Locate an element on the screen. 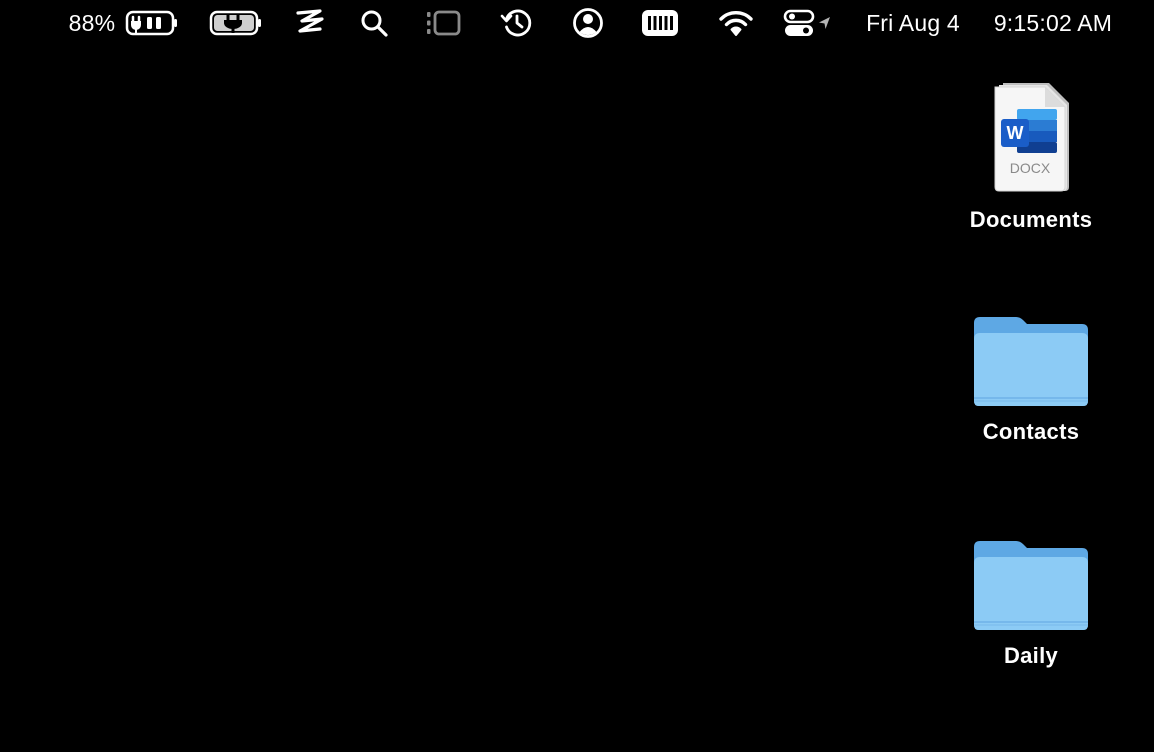 The height and width of the screenshot is (752, 1154). desktop-item-daily: Daily is located at coordinates (1031, 592).